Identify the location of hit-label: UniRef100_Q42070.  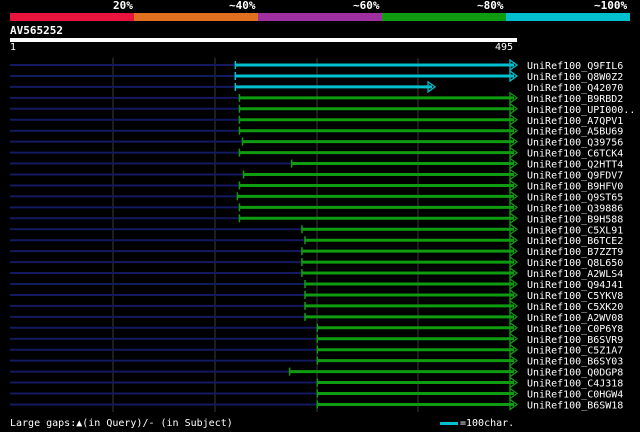
(575, 88).